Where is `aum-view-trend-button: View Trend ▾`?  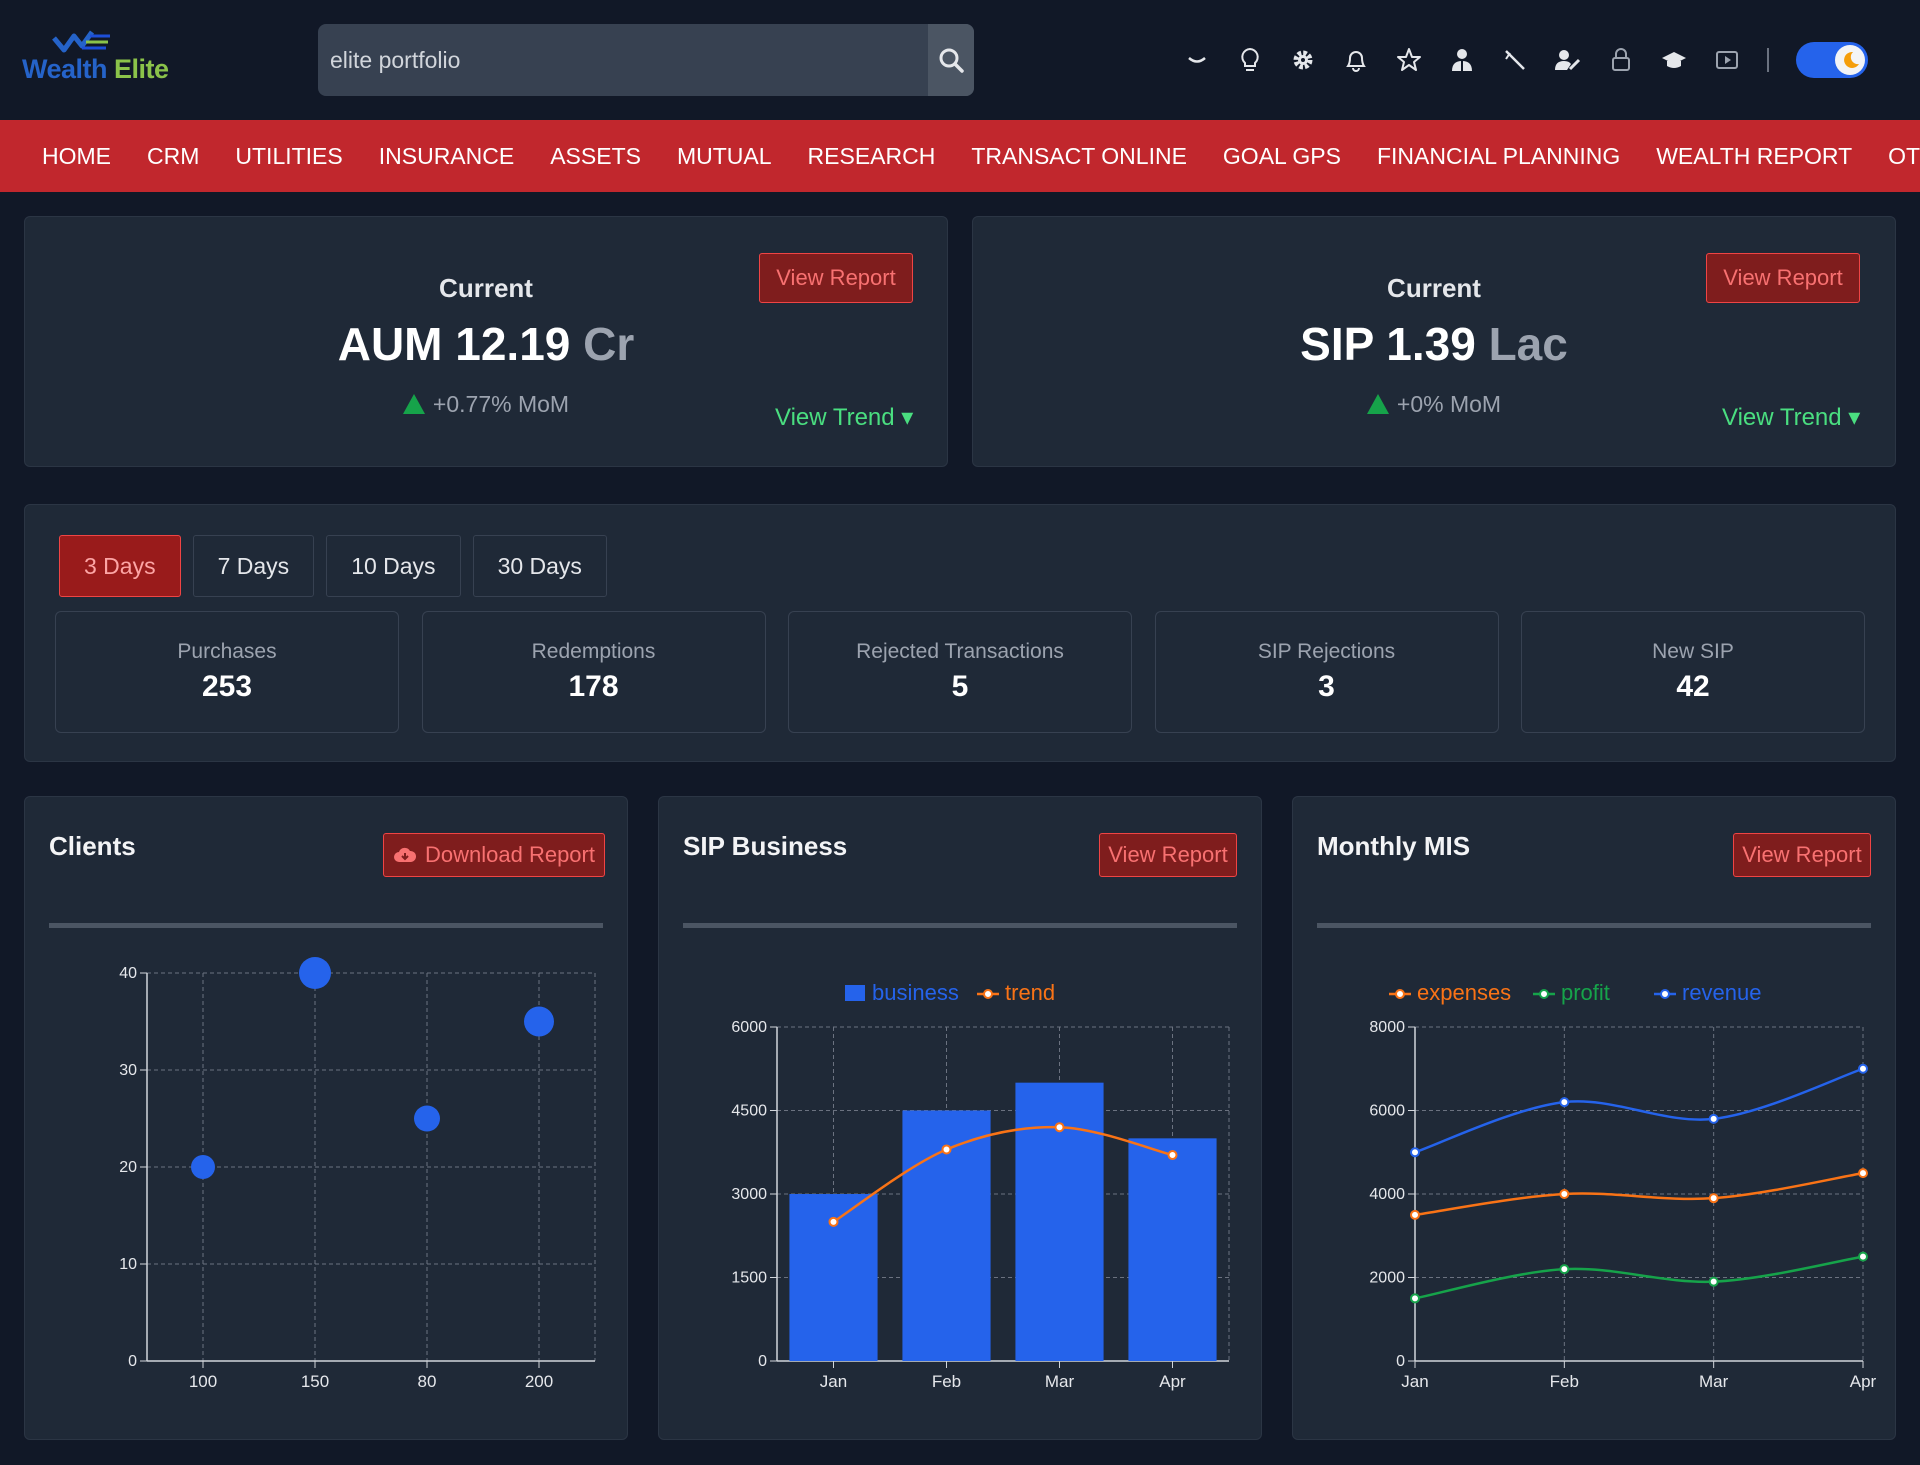
aum-view-trend-button: View Trend ▾ is located at coordinates (844, 417).